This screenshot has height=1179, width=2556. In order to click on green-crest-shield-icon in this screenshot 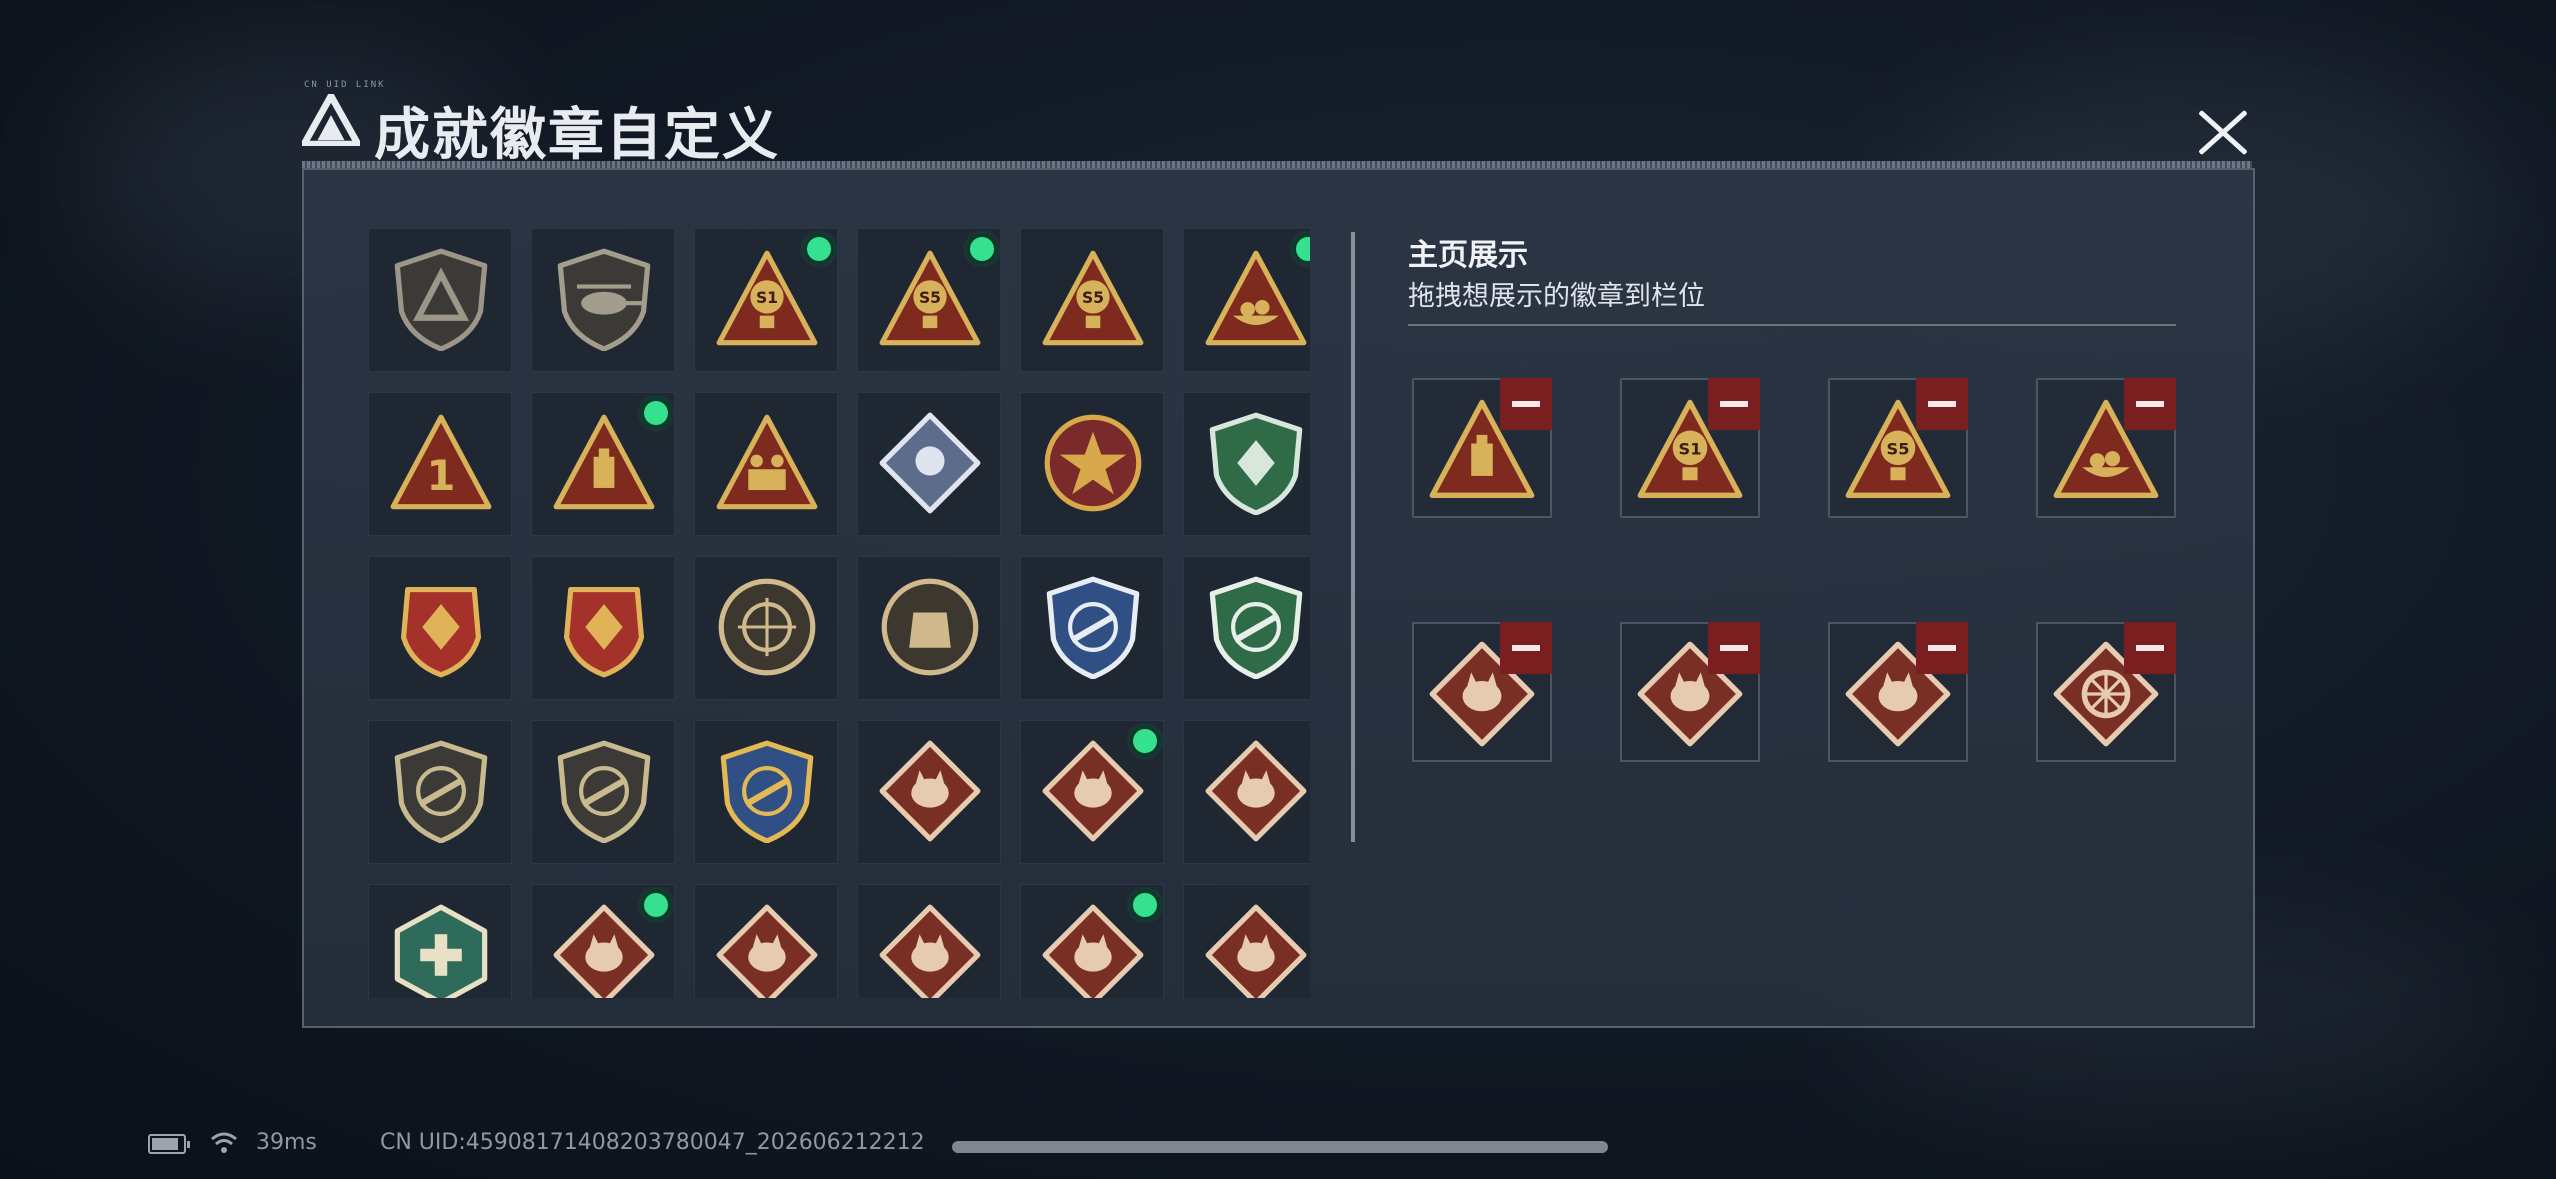, I will do `click(1256, 463)`.